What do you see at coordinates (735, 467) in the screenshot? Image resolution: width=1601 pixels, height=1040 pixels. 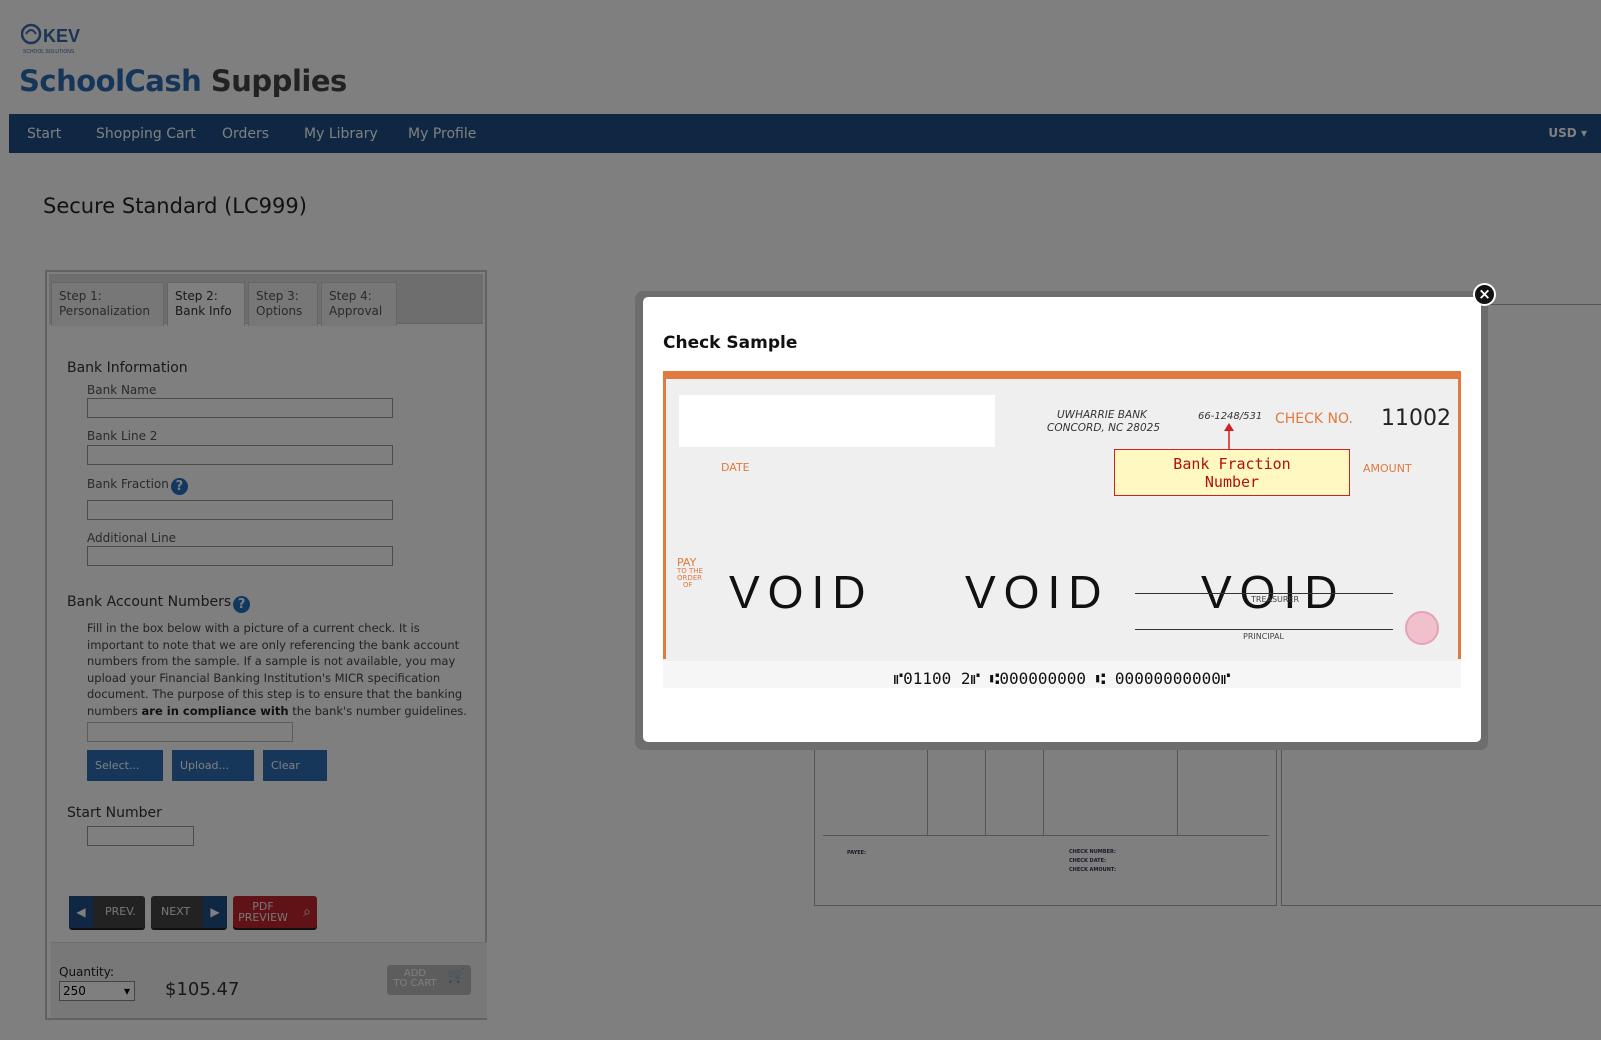 I see `check-date-label: DATE` at bounding box center [735, 467].